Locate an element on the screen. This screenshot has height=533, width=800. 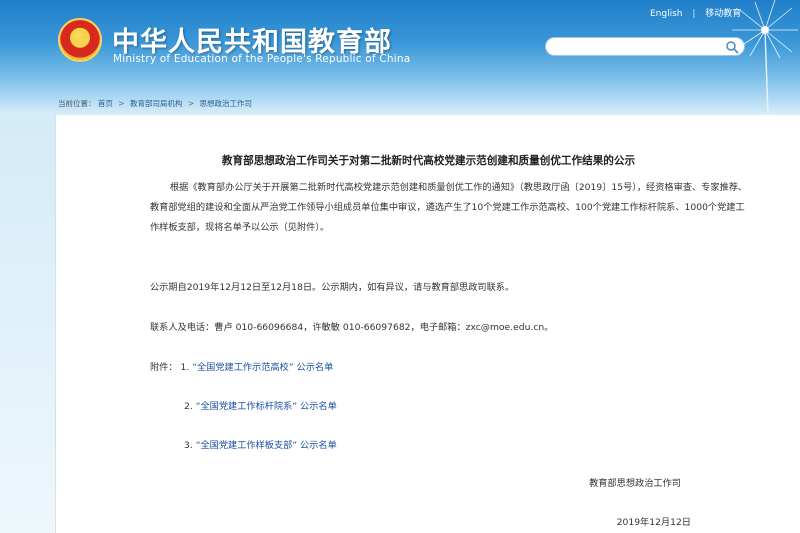
attachment-link-benchmark-departments: “全国党建工作标杆院系” is located at coordinates (246, 406).